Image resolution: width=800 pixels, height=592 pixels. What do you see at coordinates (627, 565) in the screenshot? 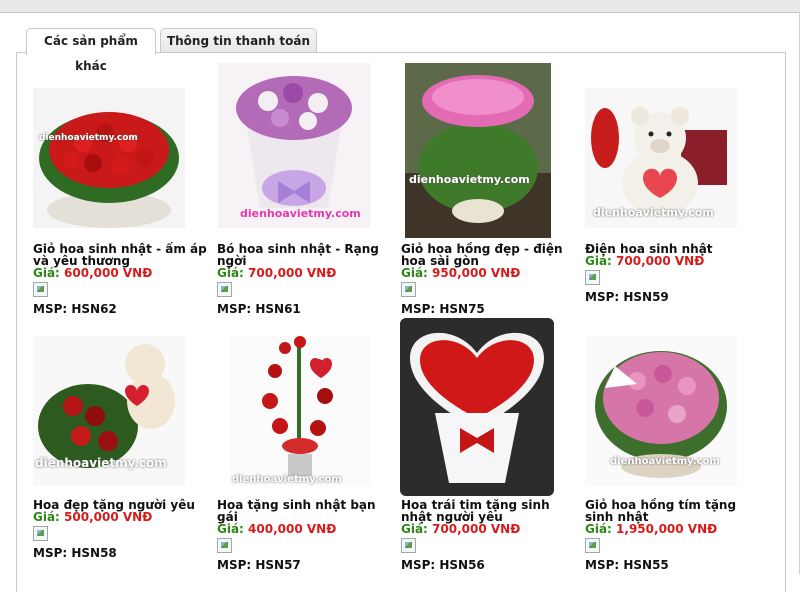
I see `product-code: MSP: HSN55` at bounding box center [627, 565].